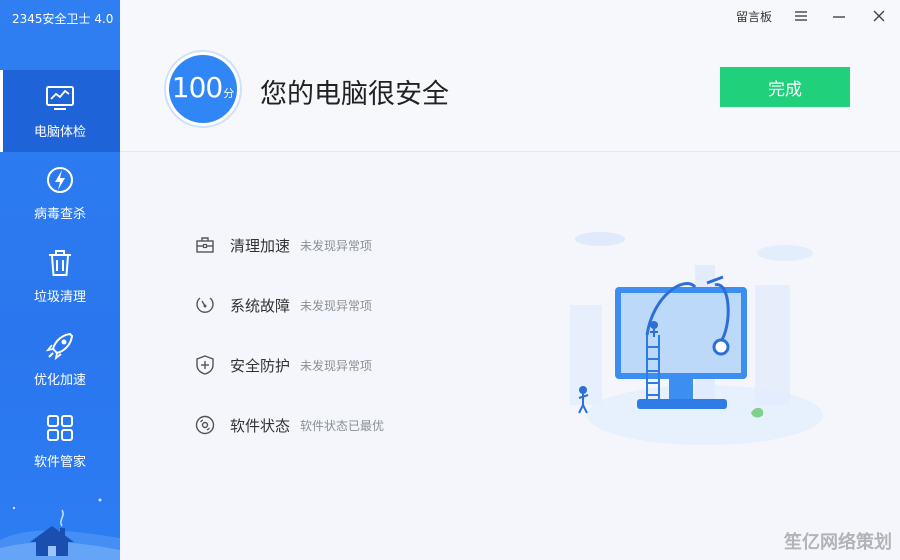 This screenshot has height=560, width=900. I want to click on result-item-security: 安全防护 未发现异常项, so click(283, 365).